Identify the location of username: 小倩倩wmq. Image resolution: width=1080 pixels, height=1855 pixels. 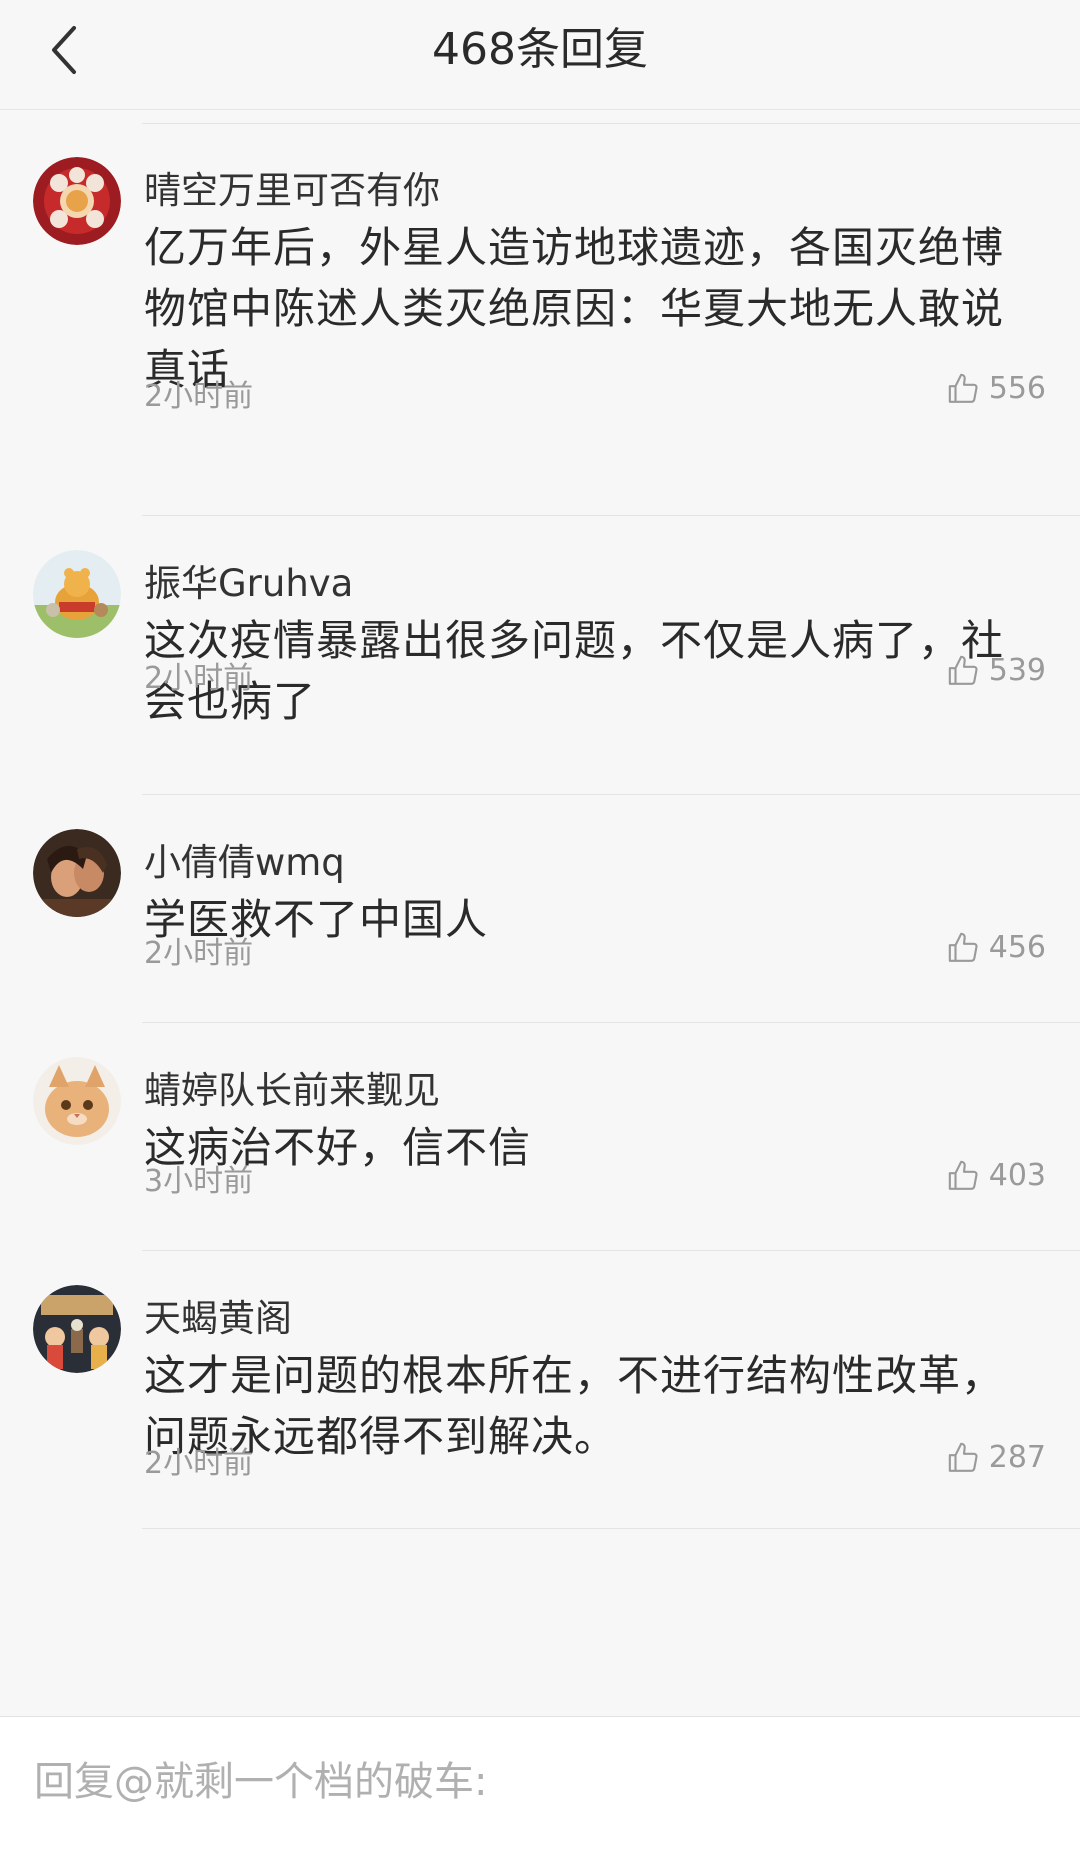
(244, 859).